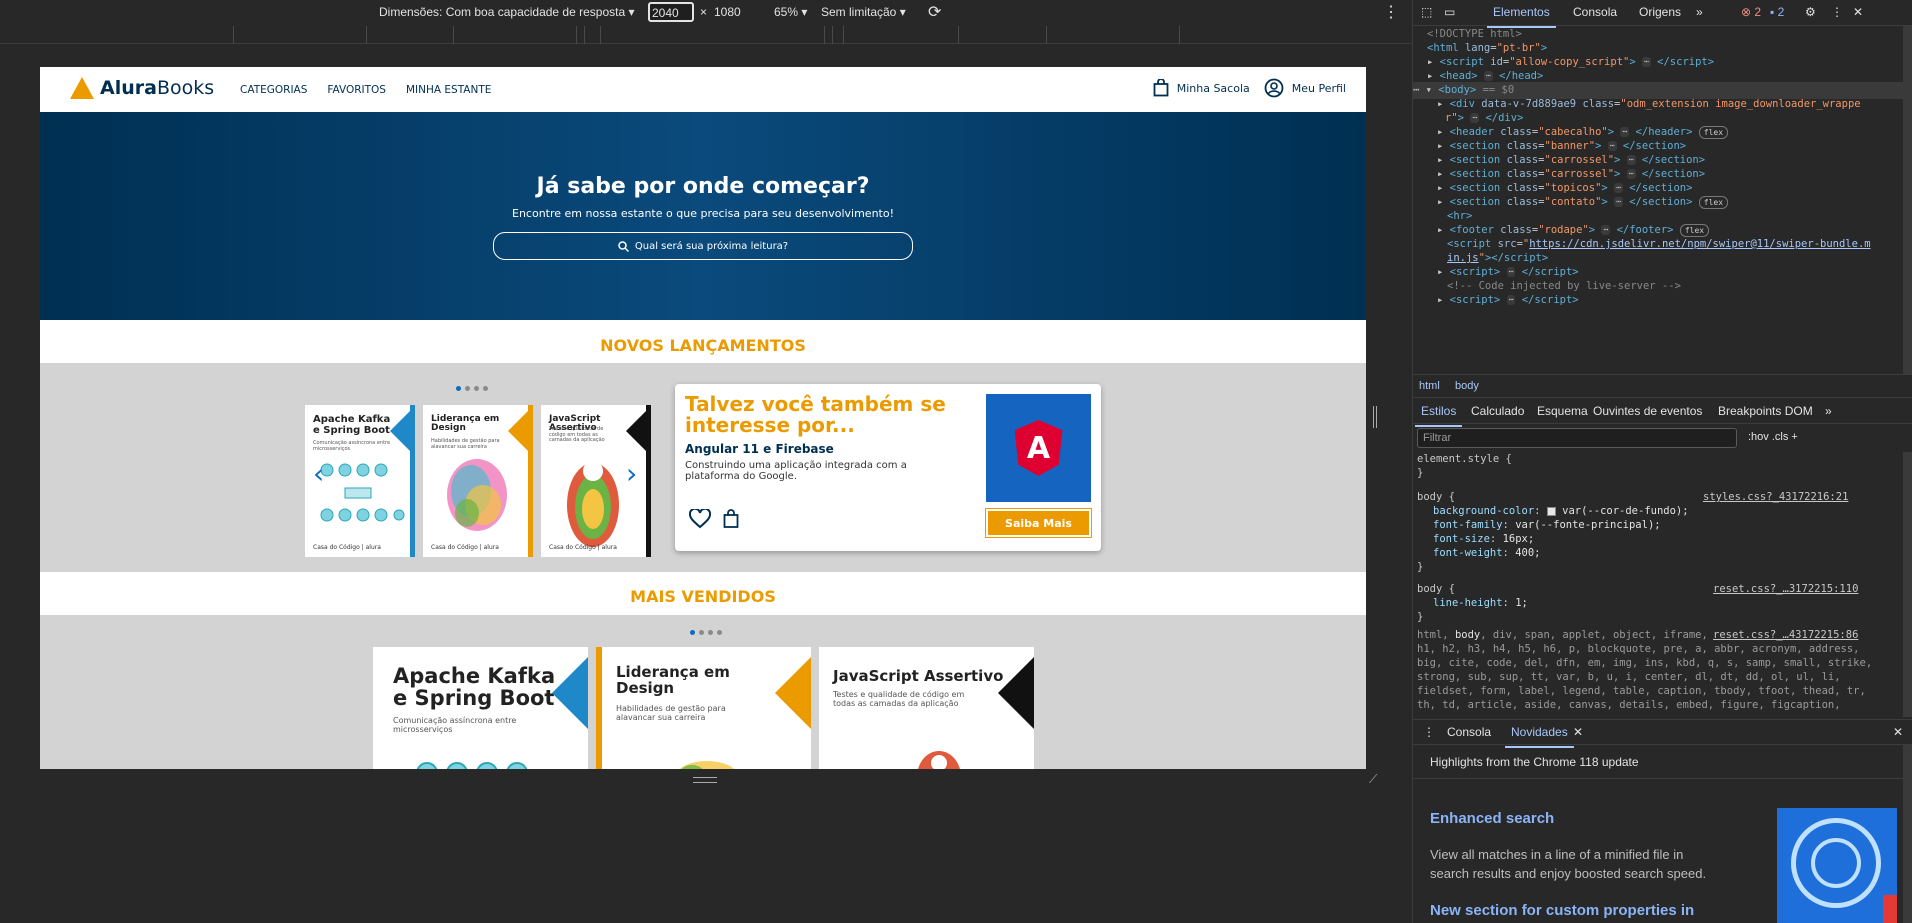  I want to click on rule-source: reset.css?_…43172215:86, so click(1785, 635).